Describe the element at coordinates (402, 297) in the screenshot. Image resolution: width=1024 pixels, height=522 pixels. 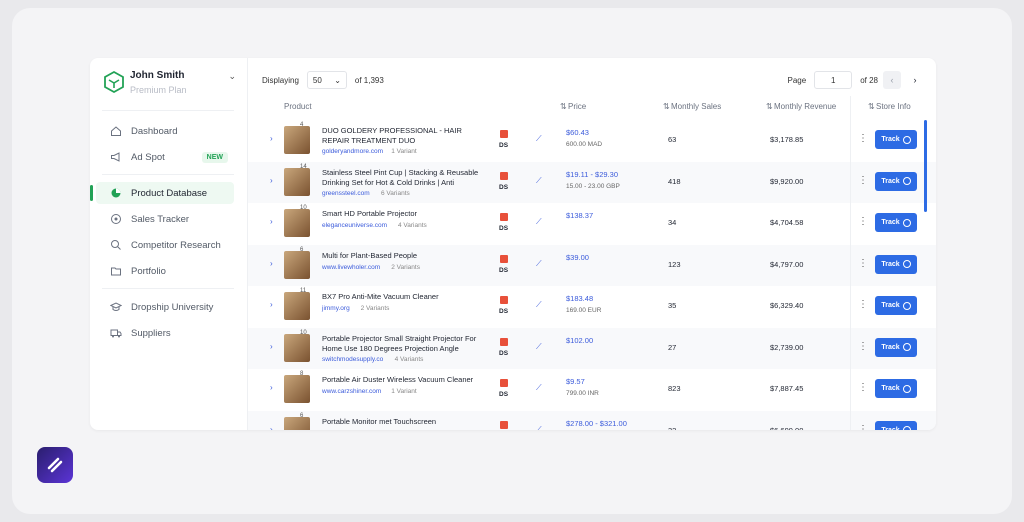
I see `product-name: BX7 Pro Anti-Mite Vacuum Cleaner` at that location.